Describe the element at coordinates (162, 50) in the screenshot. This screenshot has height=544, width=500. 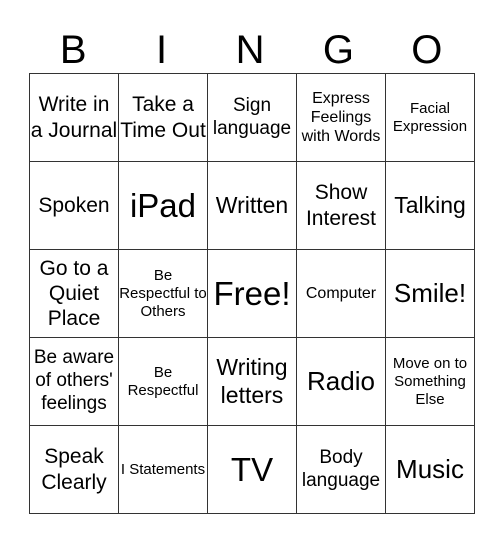
I see `header-letter-i: I` at that location.